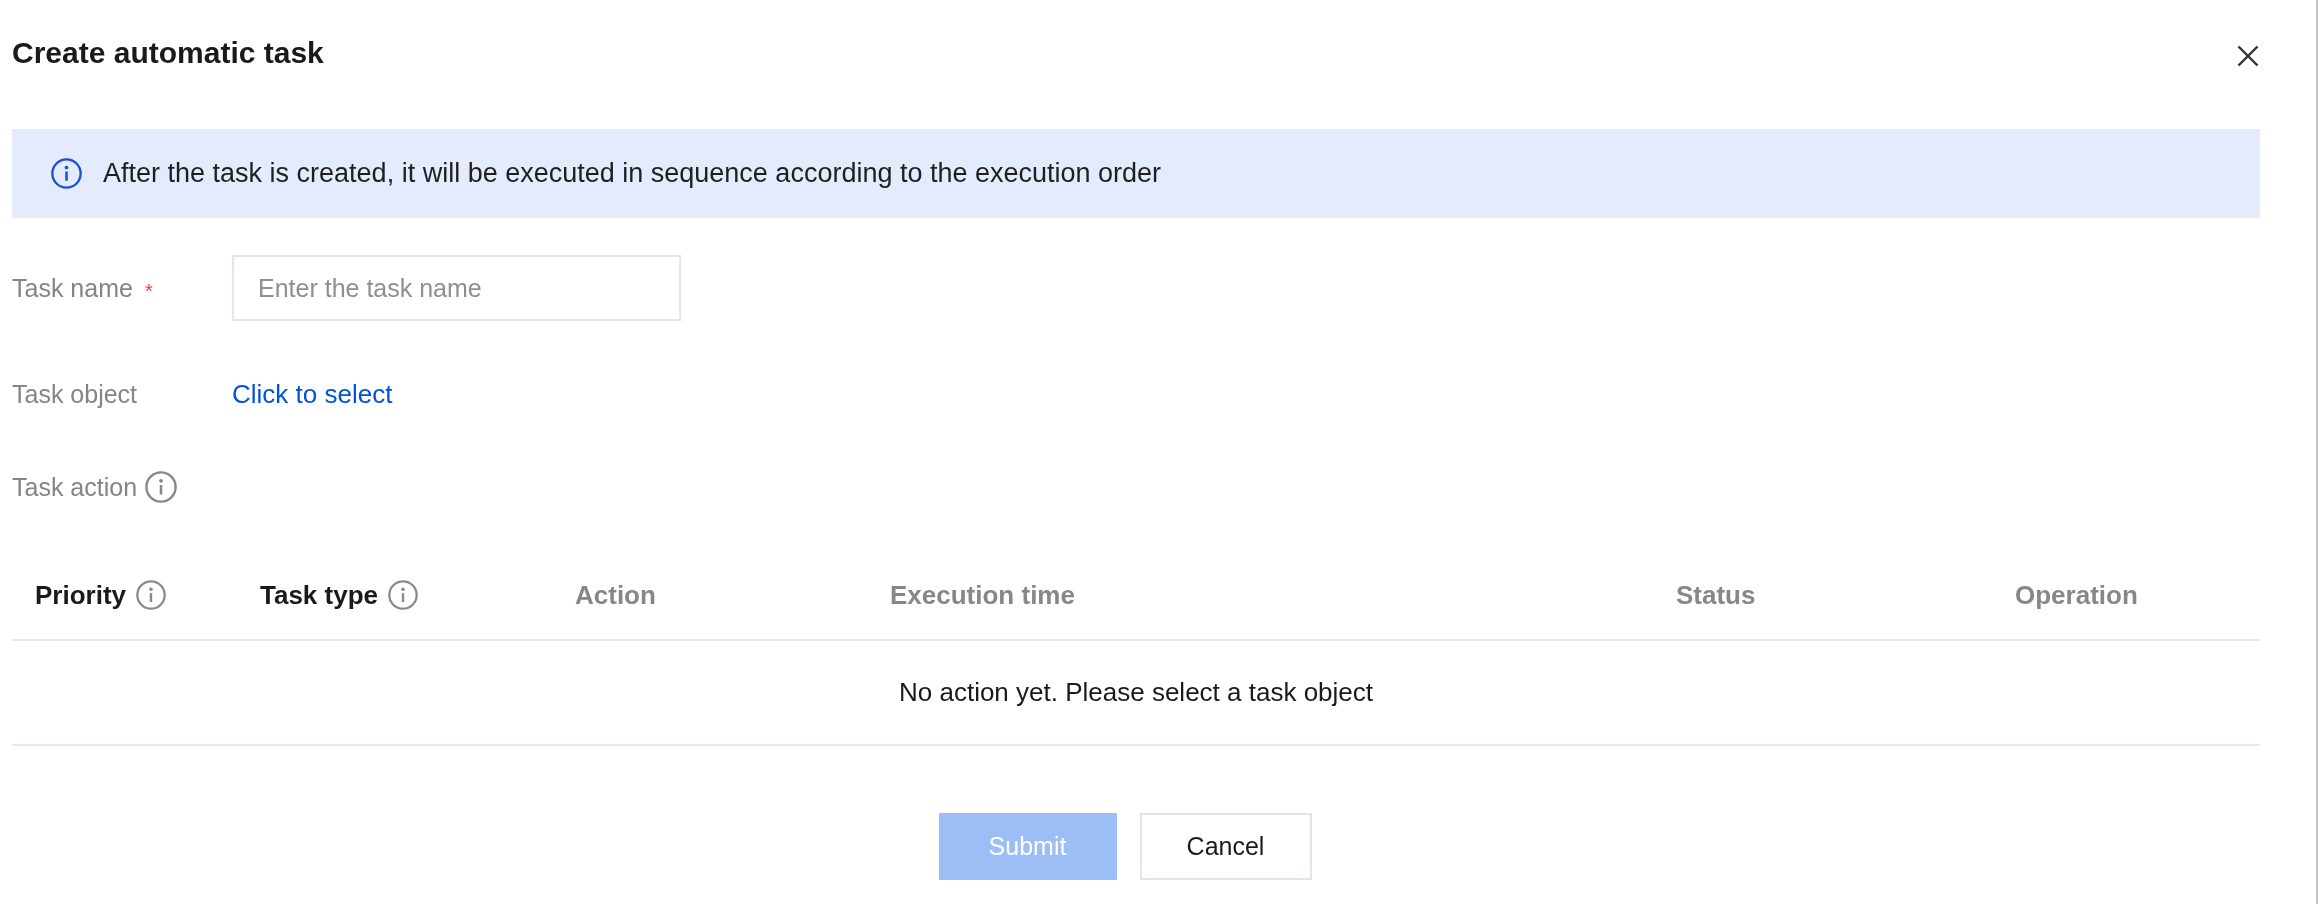  What do you see at coordinates (75, 394) in the screenshot?
I see `field-label: Task object` at bounding box center [75, 394].